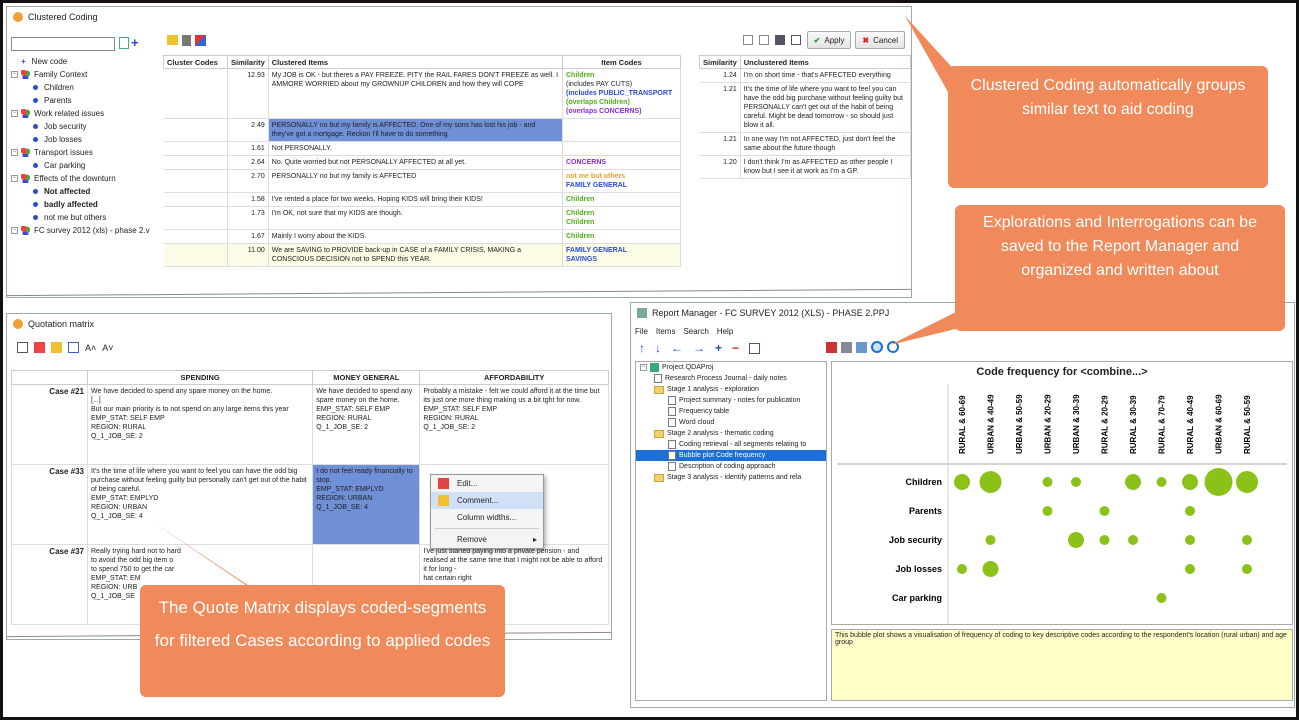 This screenshot has height=720, width=1299. What do you see at coordinates (514, 377) in the screenshot?
I see `col-affordability: AFFORDABILITY` at bounding box center [514, 377].